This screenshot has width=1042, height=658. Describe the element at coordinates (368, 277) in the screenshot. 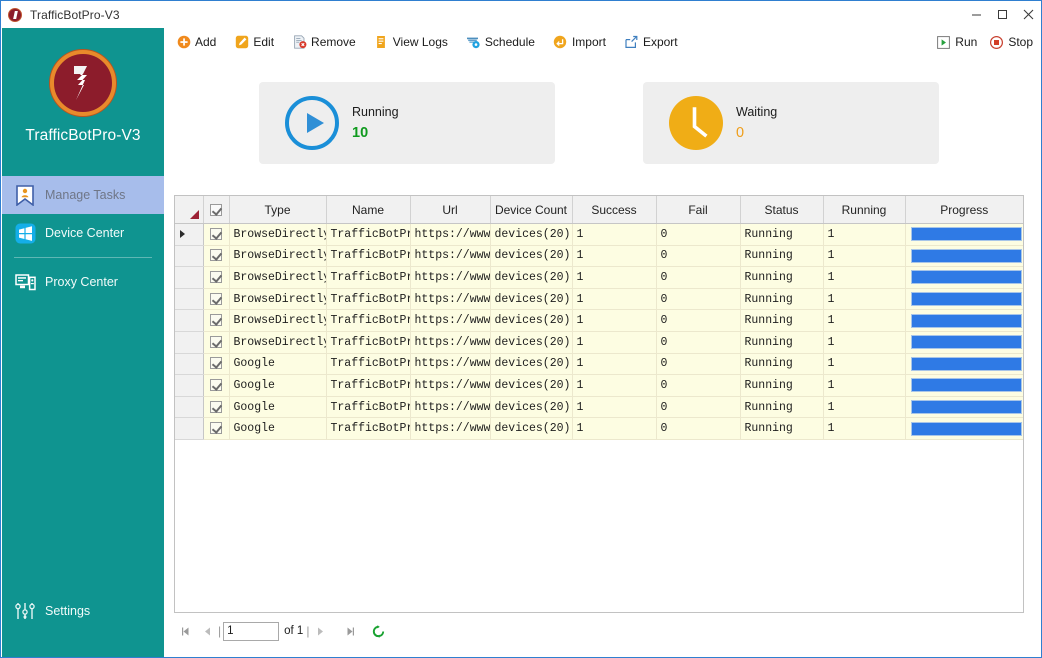

I see `cell-name: TrafficBotPro2` at that location.